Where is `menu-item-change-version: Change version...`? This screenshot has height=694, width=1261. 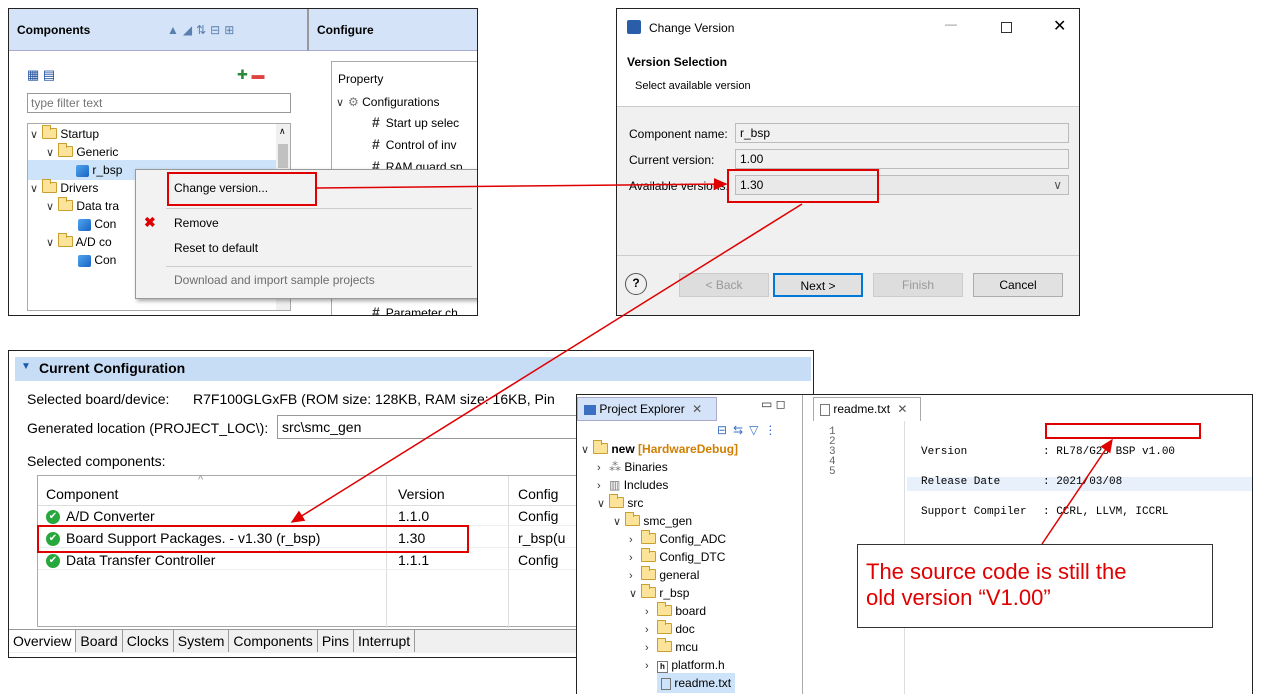
menu-item-change-version: Change version... is located at coordinates (221, 188).